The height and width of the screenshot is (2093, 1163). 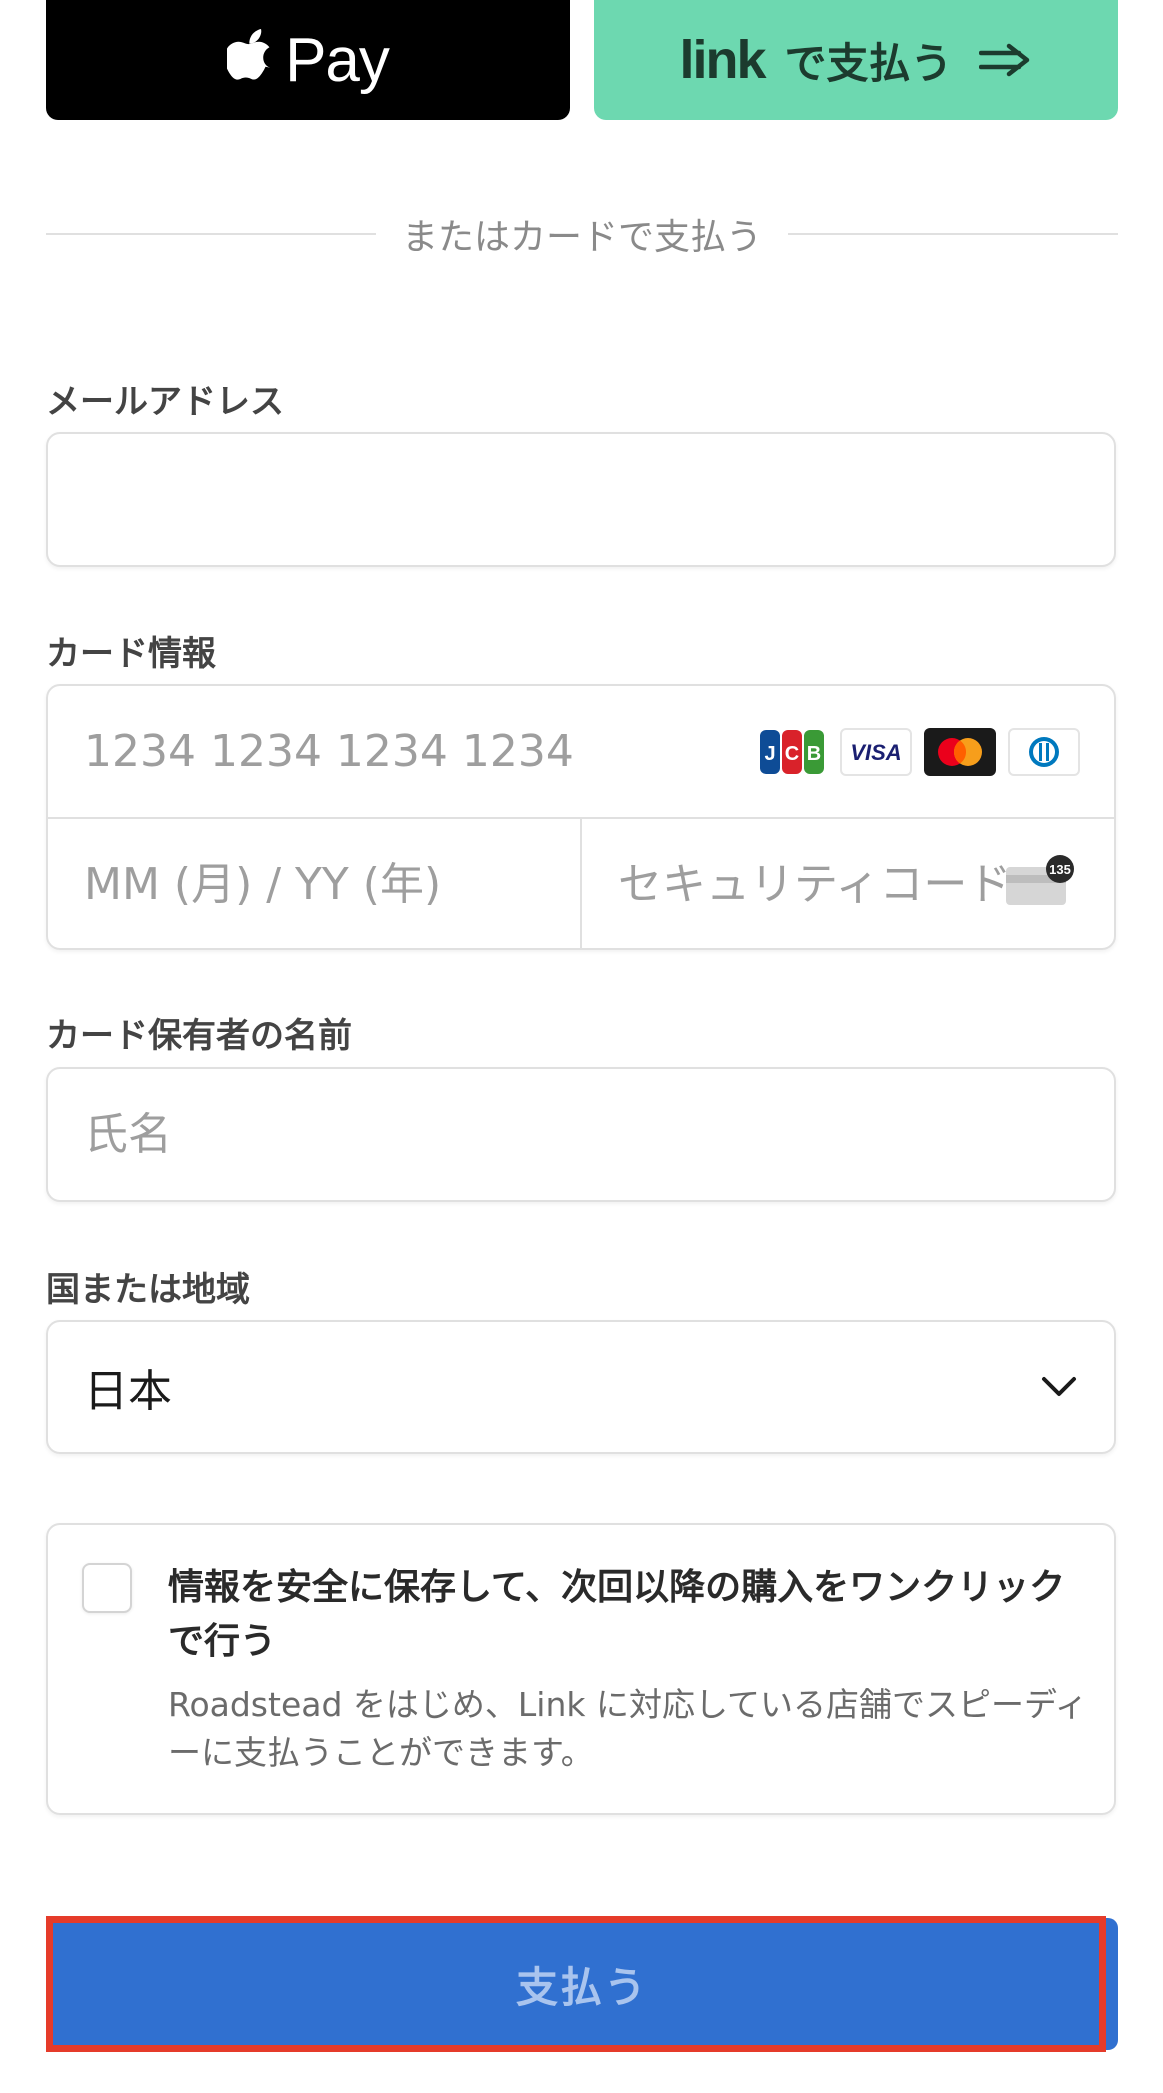 I want to click on cardholder-field-wrapper, so click(x=581, y=1134).